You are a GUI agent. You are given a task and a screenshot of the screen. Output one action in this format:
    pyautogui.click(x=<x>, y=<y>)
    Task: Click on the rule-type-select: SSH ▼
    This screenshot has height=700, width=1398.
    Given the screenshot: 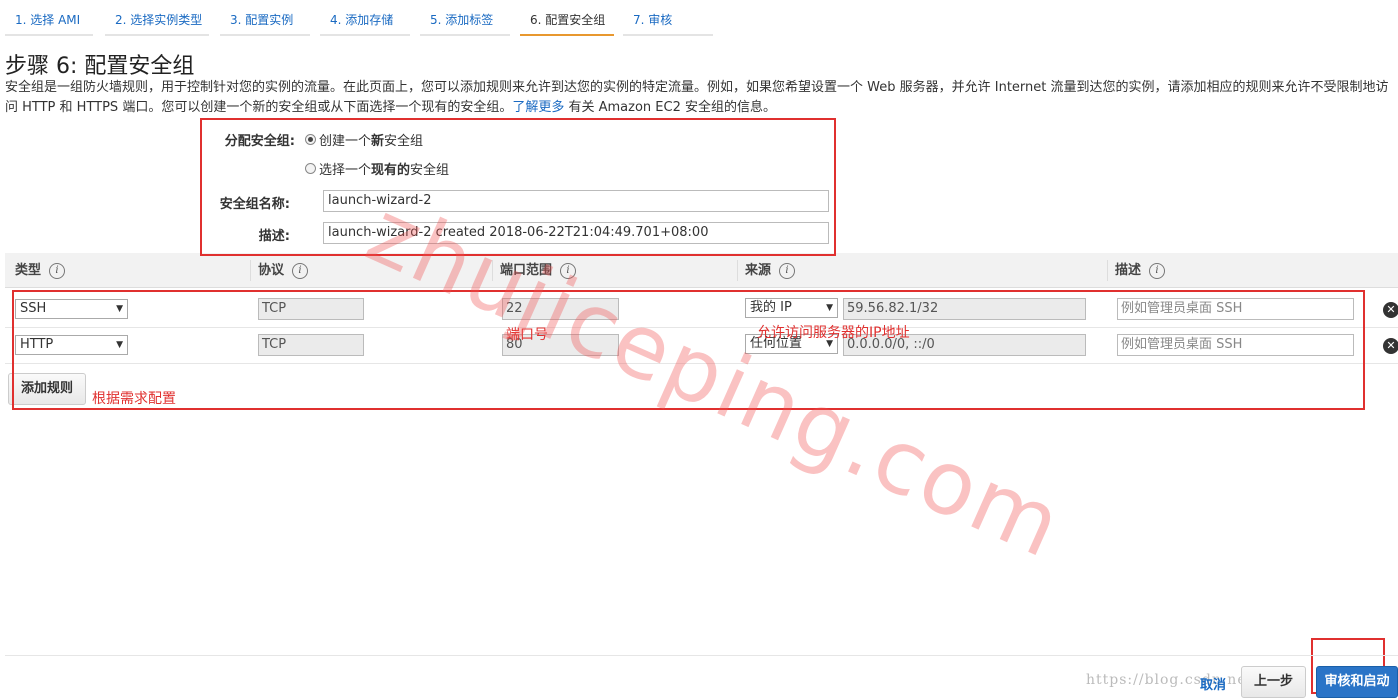 What is the action you would take?
    pyautogui.click(x=71, y=309)
    